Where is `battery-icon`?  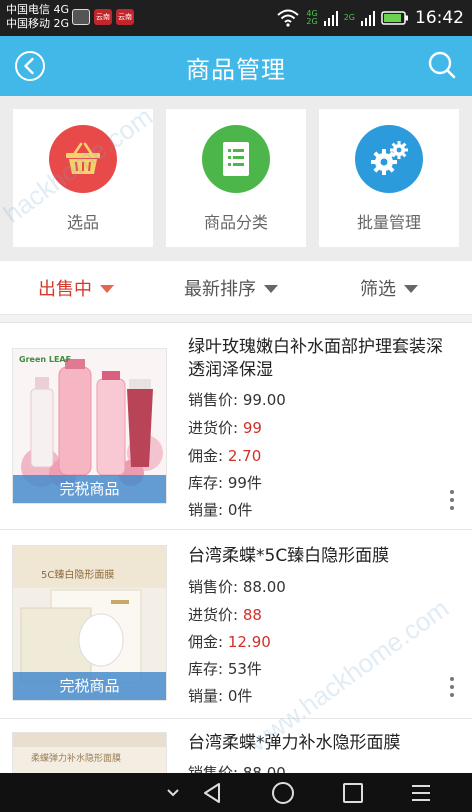 battery-icon is located at coordinates (394, 18).